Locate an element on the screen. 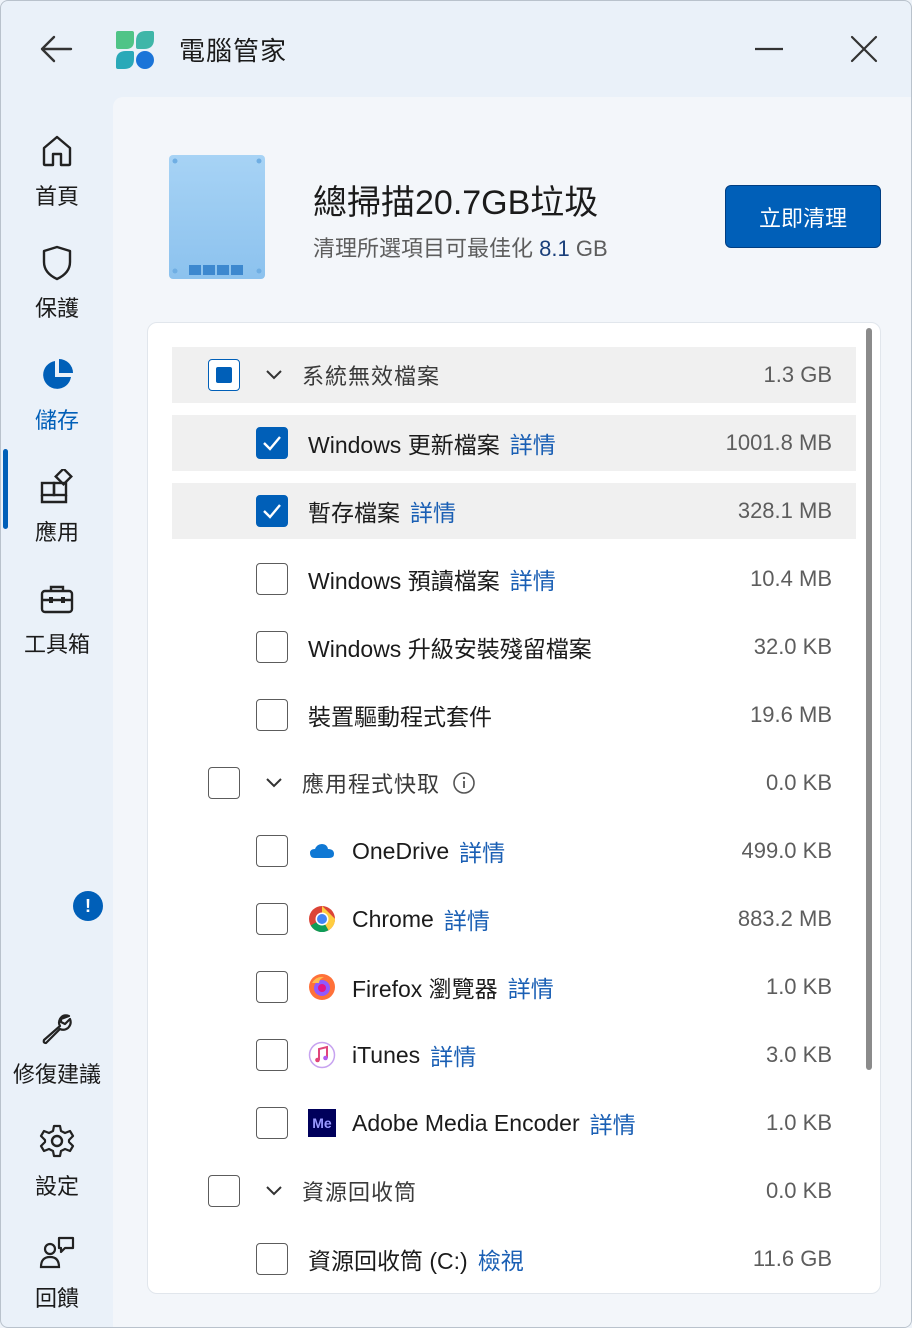  close-icon is located at coordinates (864, 49).